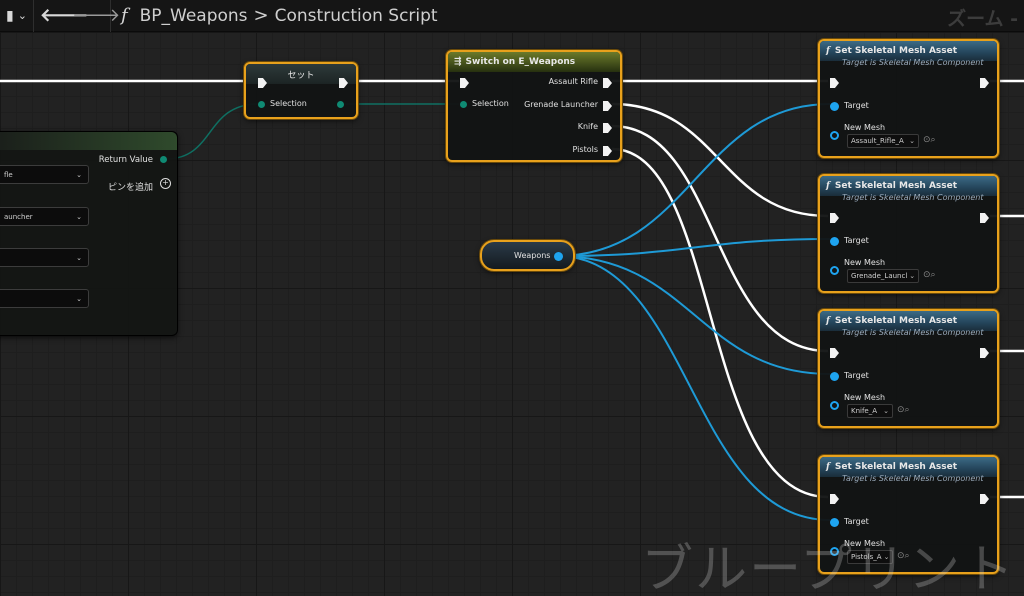  I want to click on mesh-asset-dropdown: Assault_Rifle_A ⌄, so click(883, 141).